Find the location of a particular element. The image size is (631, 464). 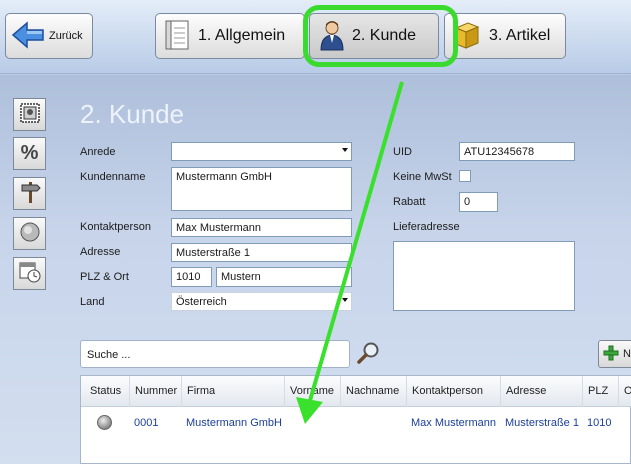

tab-allgemein: 1. Allgemein is located at coordinates (230, 36).